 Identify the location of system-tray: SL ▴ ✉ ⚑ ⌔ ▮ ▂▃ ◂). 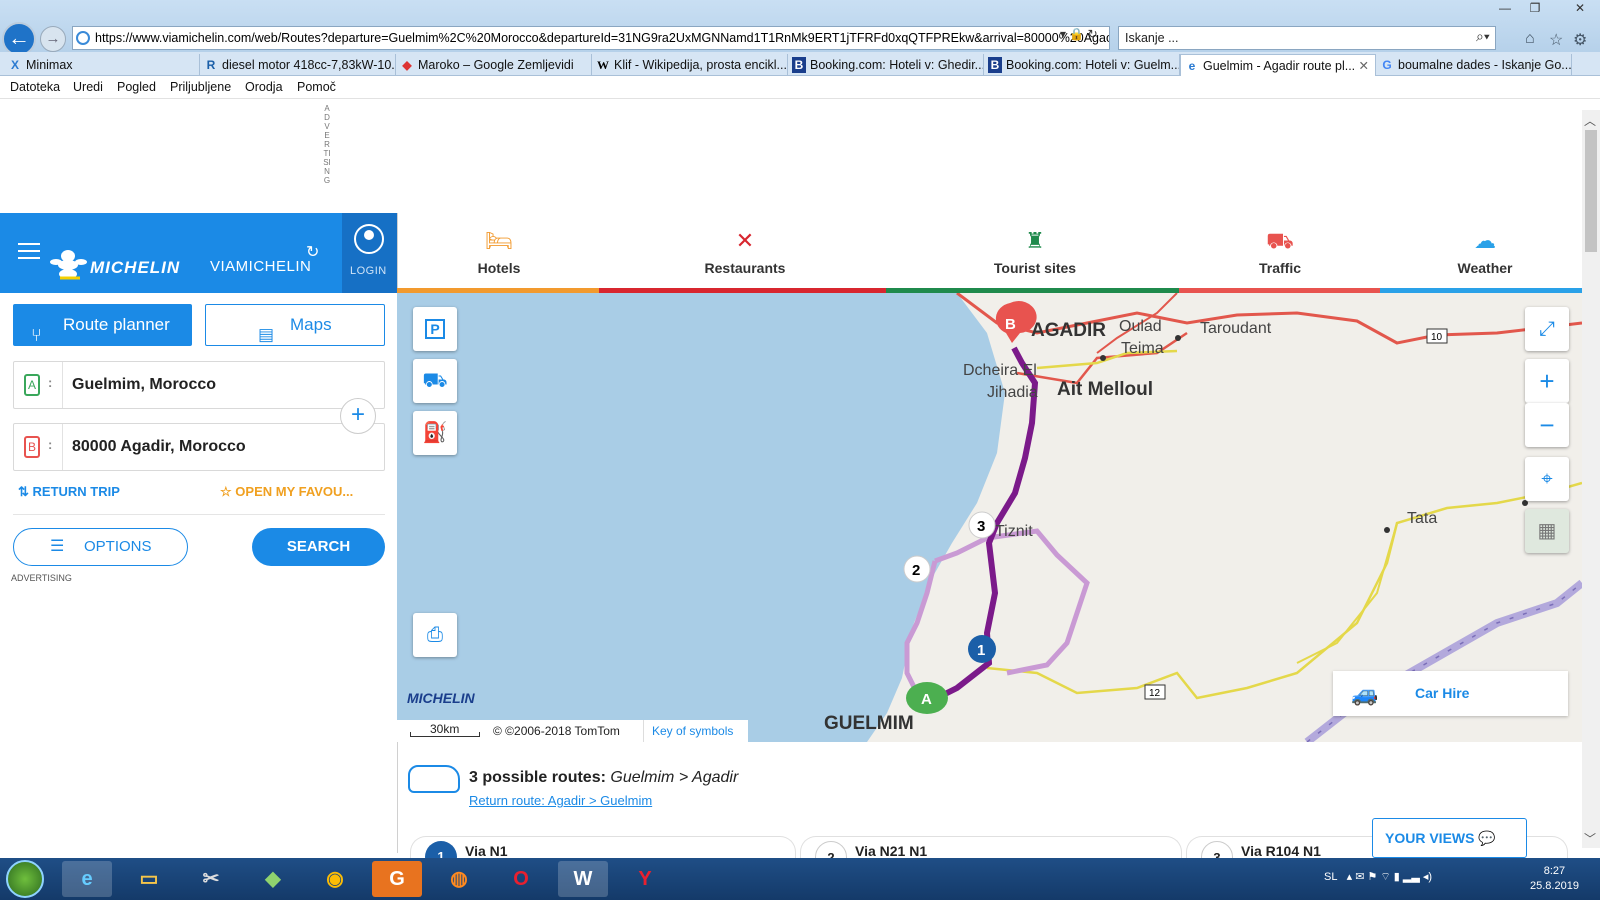
(1378, 877).